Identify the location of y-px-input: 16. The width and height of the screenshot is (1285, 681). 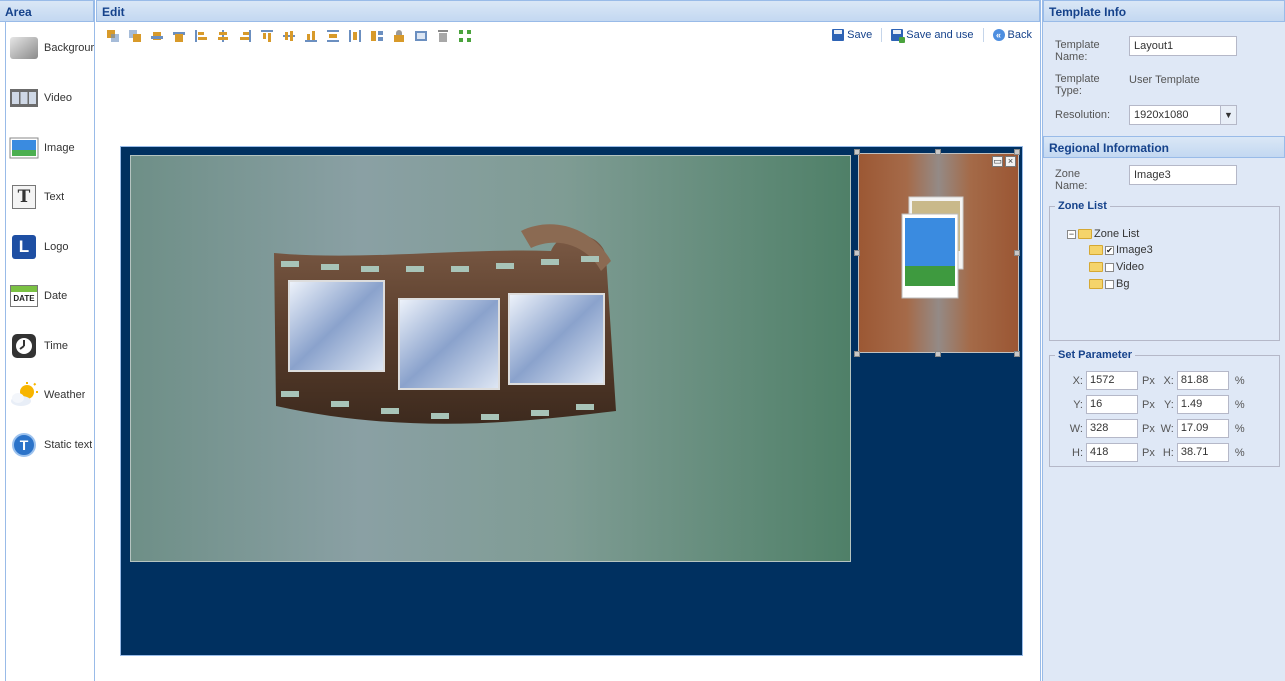
(1112, 404).